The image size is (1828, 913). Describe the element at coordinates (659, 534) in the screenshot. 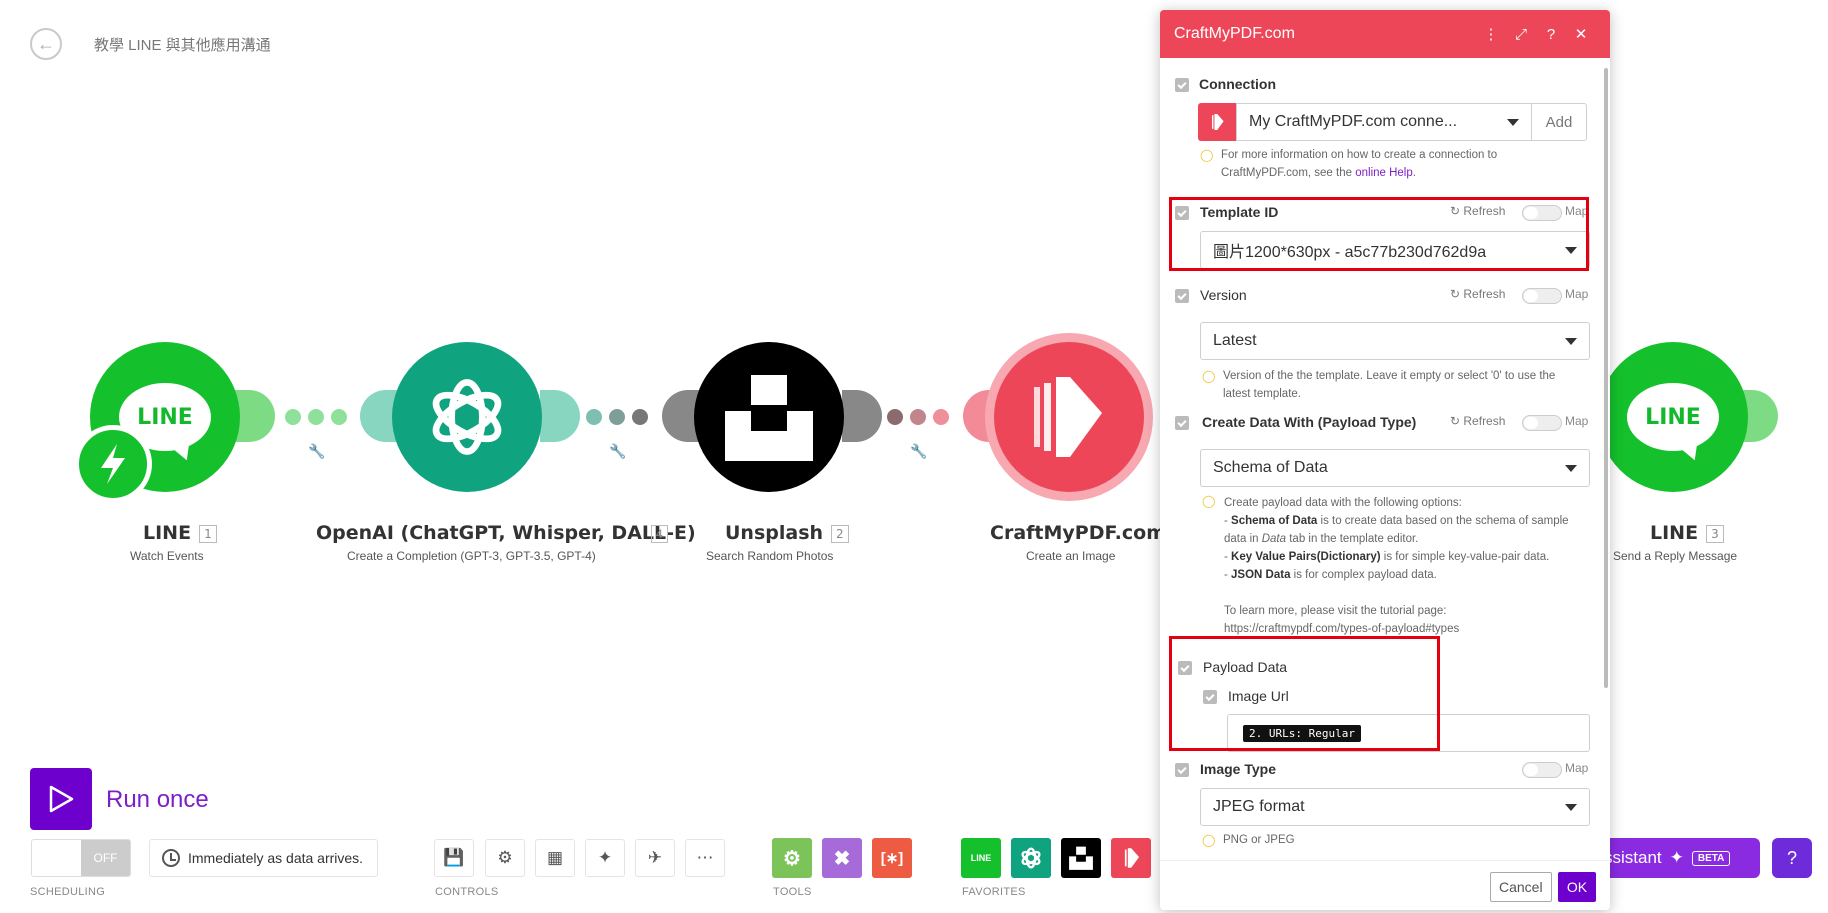

I see `module-number: 4` at that location.